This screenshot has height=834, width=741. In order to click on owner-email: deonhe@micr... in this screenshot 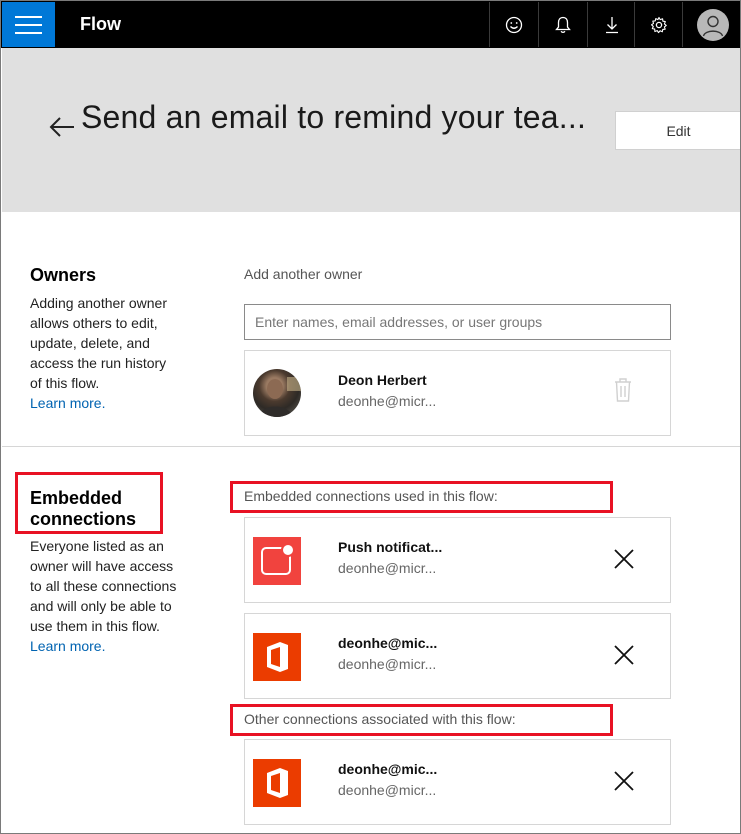, I will do `click(387, 401)`.